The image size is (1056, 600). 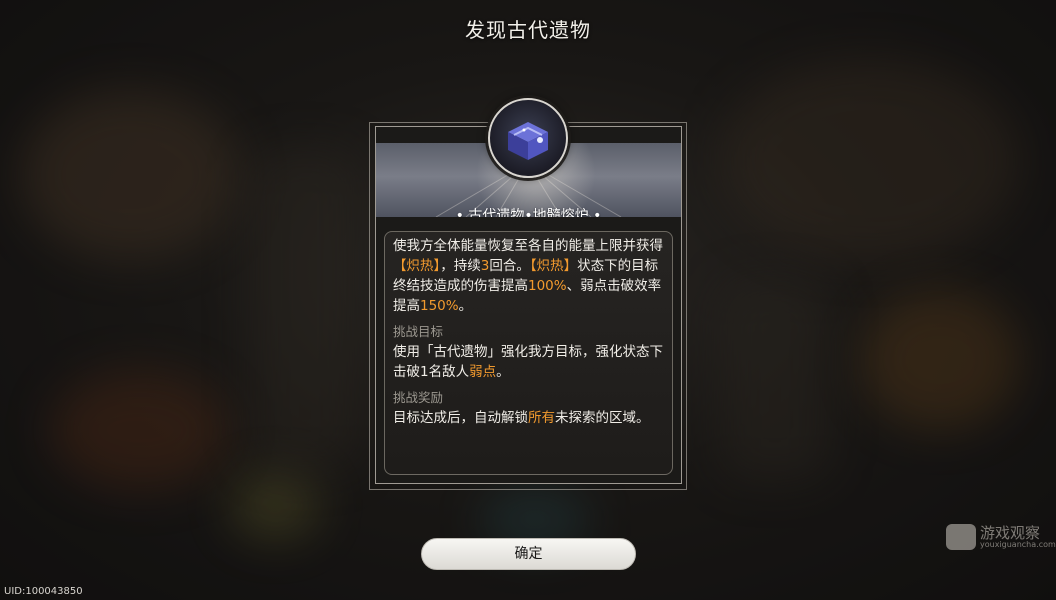 What do you see at coordinates (528, 30) in the screenshot?
I see `page-title: 发现古代遗物` at bounding box center [528, 30].